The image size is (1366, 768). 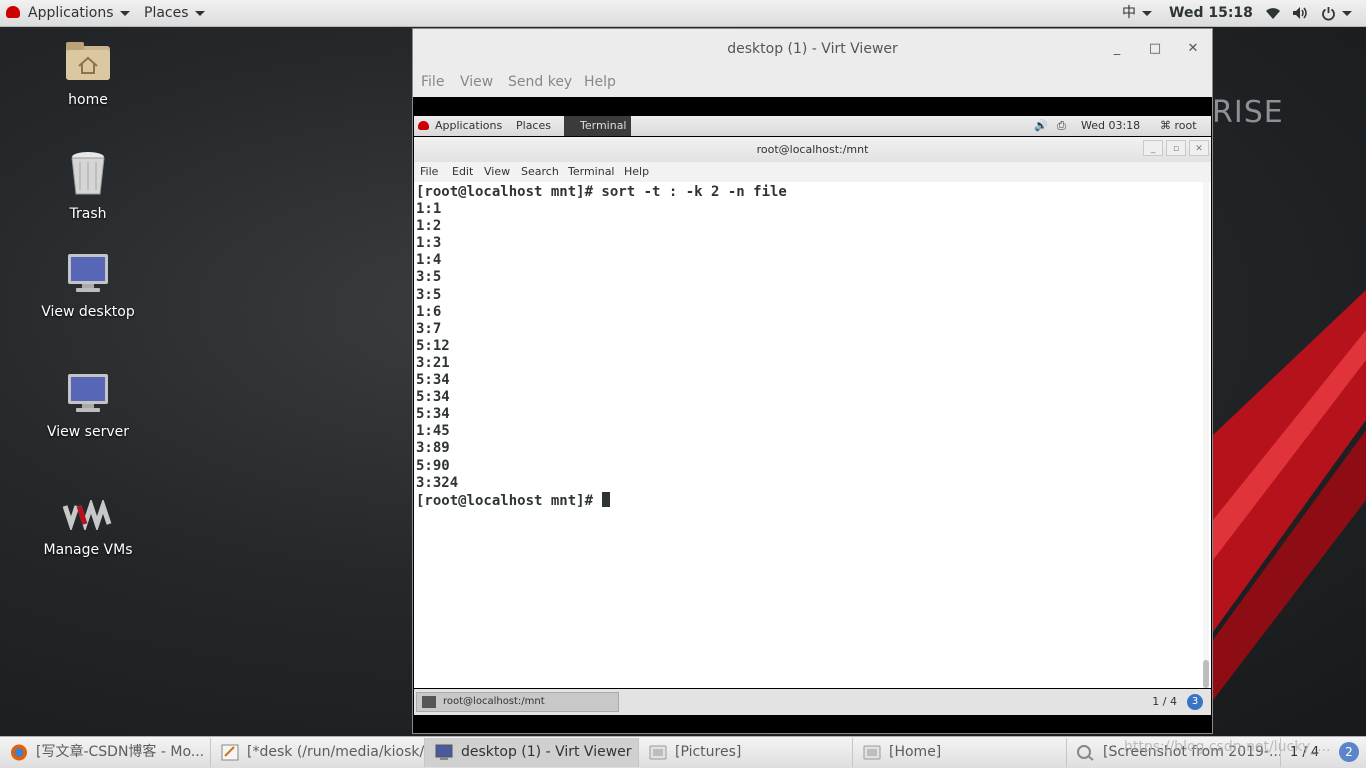 I want to click on guest-terminal-launcher: Terminal, so click(x=597, y=126).